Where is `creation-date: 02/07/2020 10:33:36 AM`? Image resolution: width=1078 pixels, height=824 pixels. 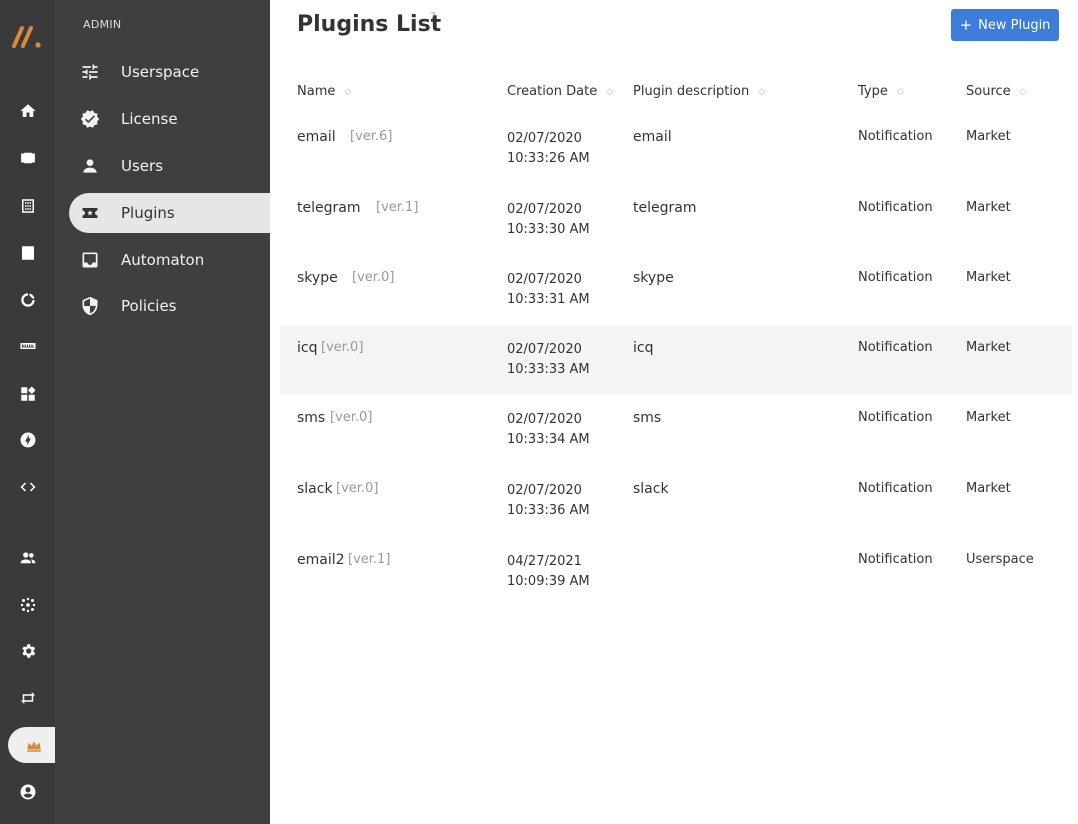
creation-date: 02/07/2020 10:33:36 AM is located at coordinates (548, 501).